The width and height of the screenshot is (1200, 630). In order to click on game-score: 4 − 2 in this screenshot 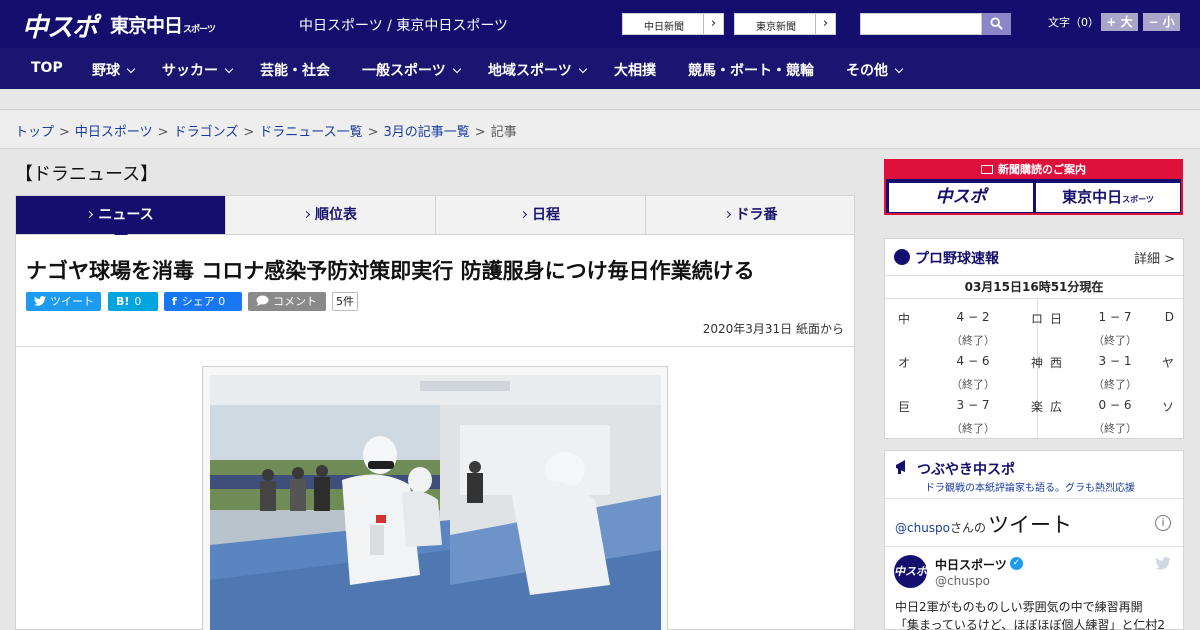, I will do `click(973, 317)`.